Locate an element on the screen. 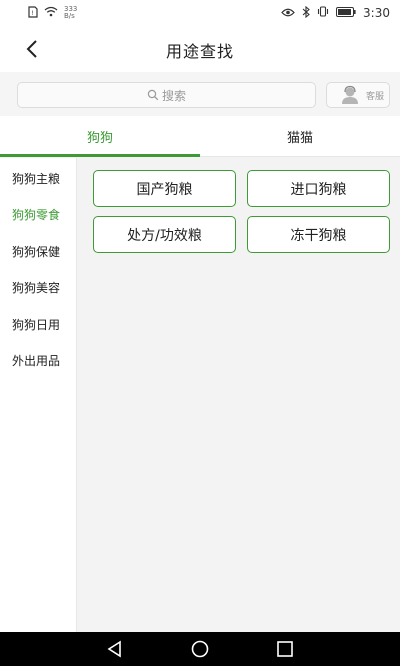 This screenshot has width=400, height=666. battery-icon is located at coordinates (346, 13).